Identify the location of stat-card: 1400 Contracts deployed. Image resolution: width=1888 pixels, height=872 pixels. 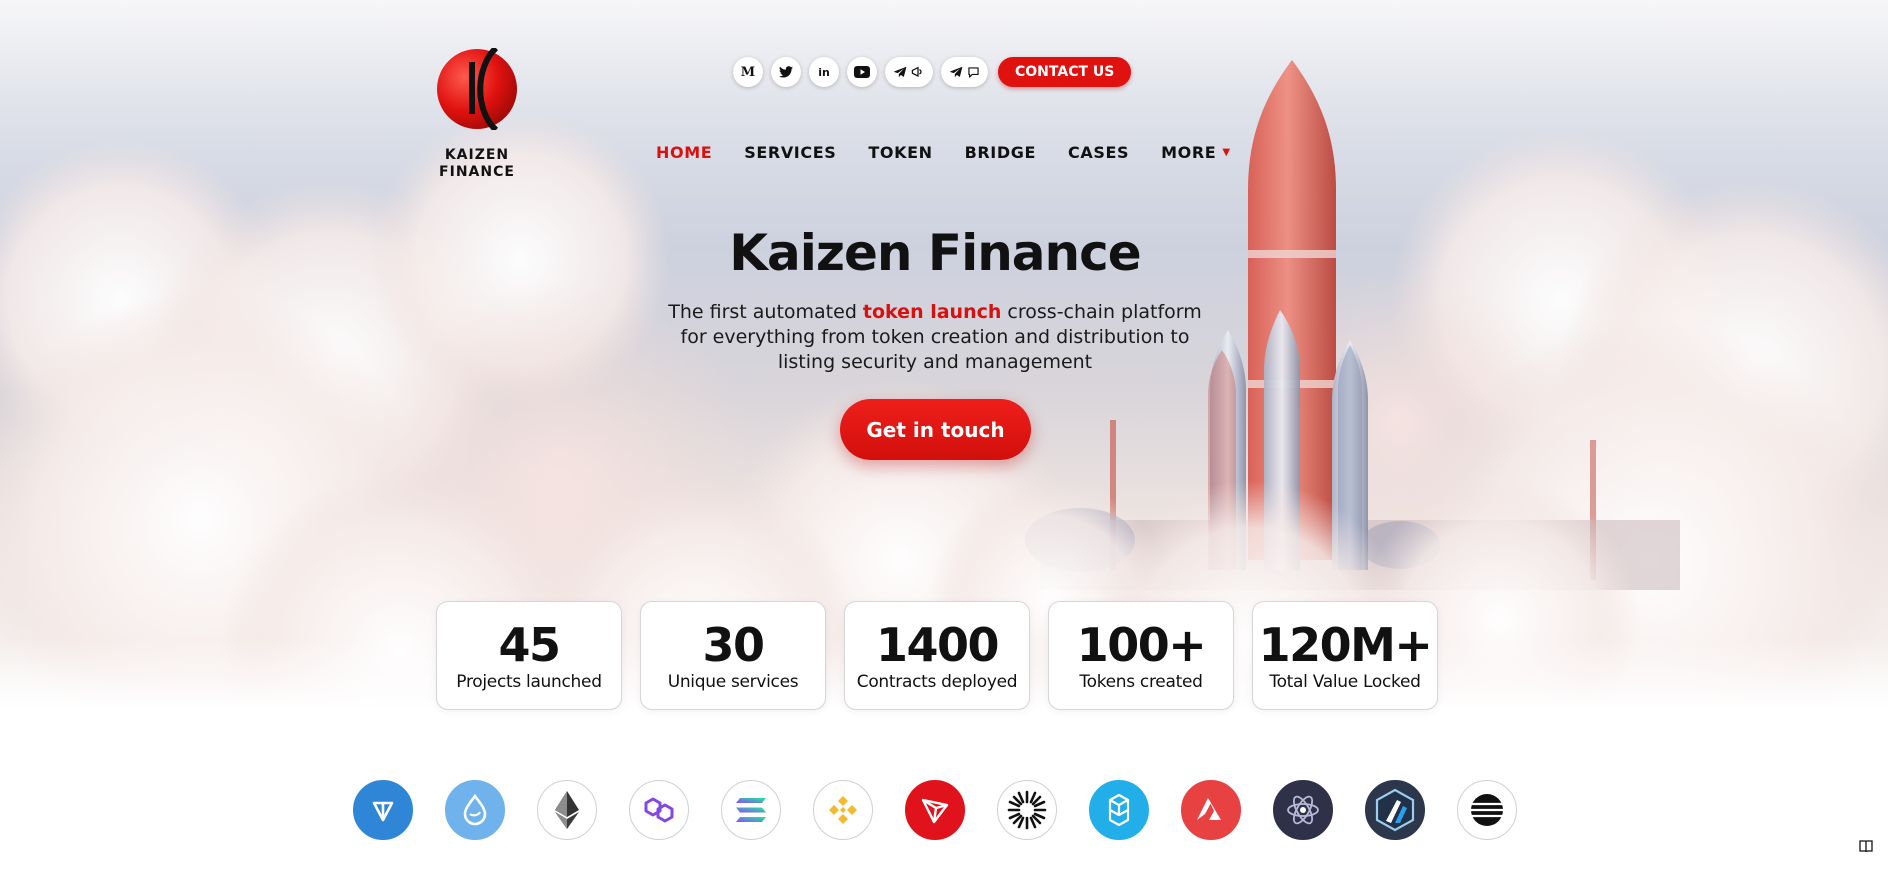
(937, 655).